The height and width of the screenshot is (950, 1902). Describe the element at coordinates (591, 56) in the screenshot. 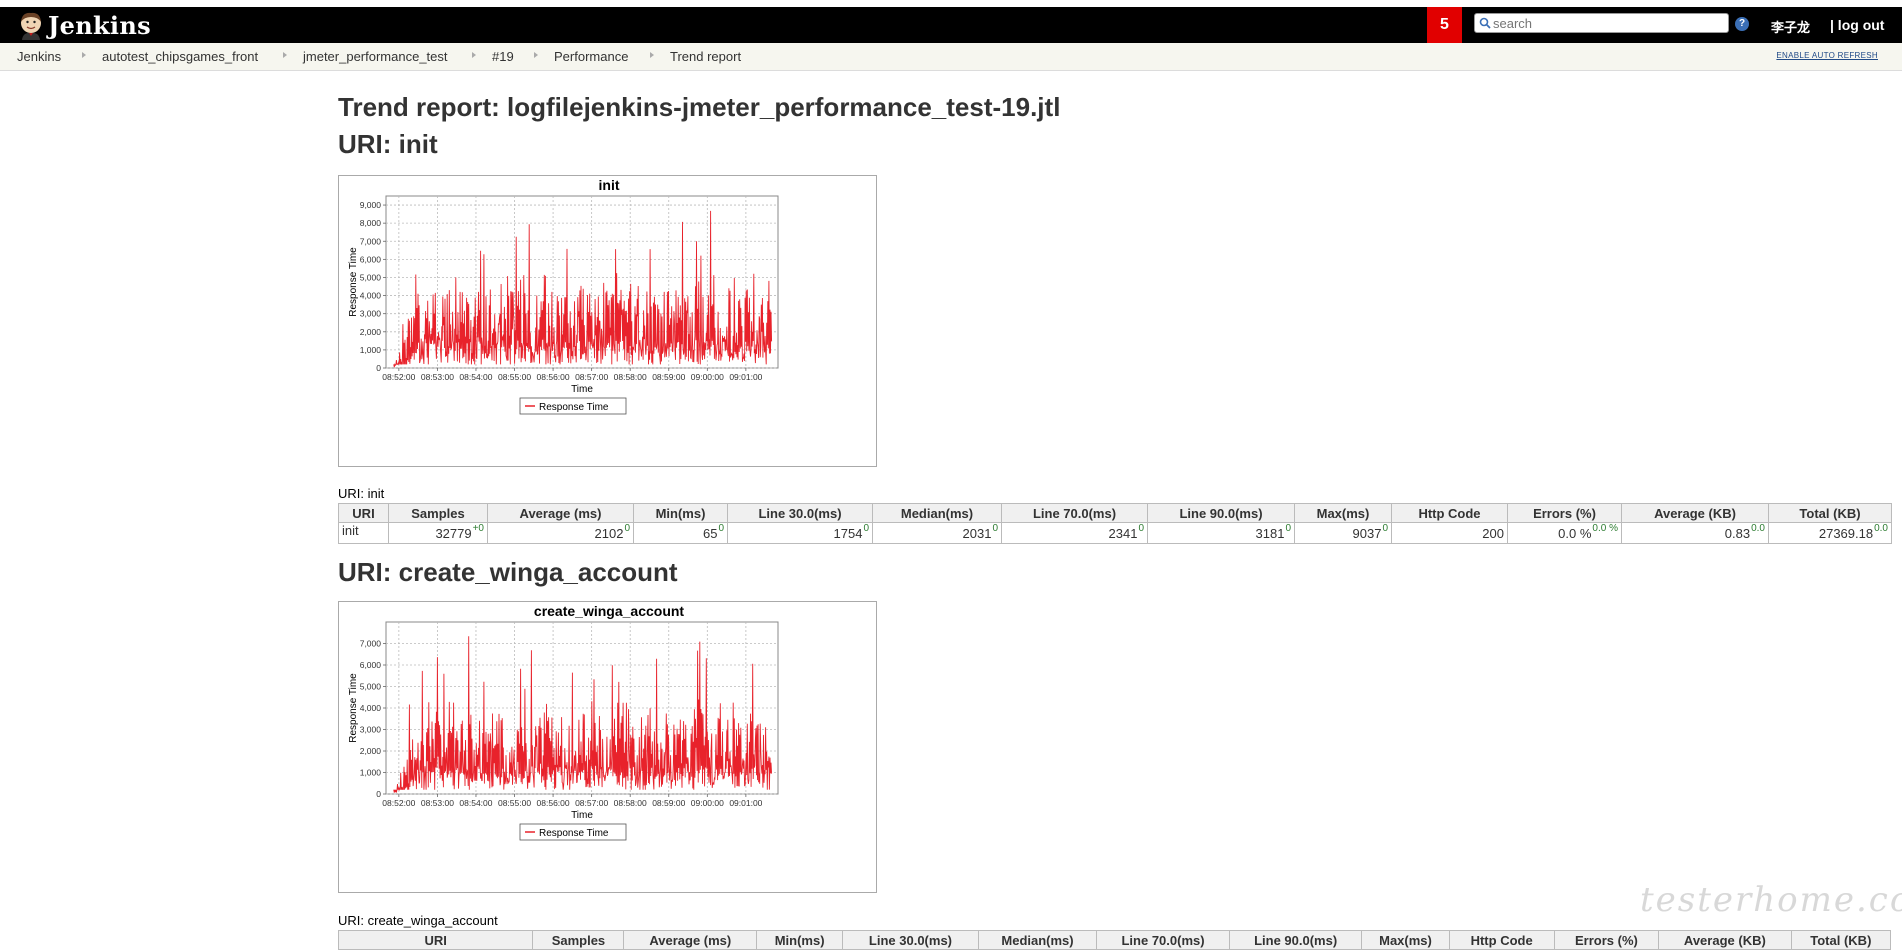

I see `breadcrumb-performance: Performance` at that location.